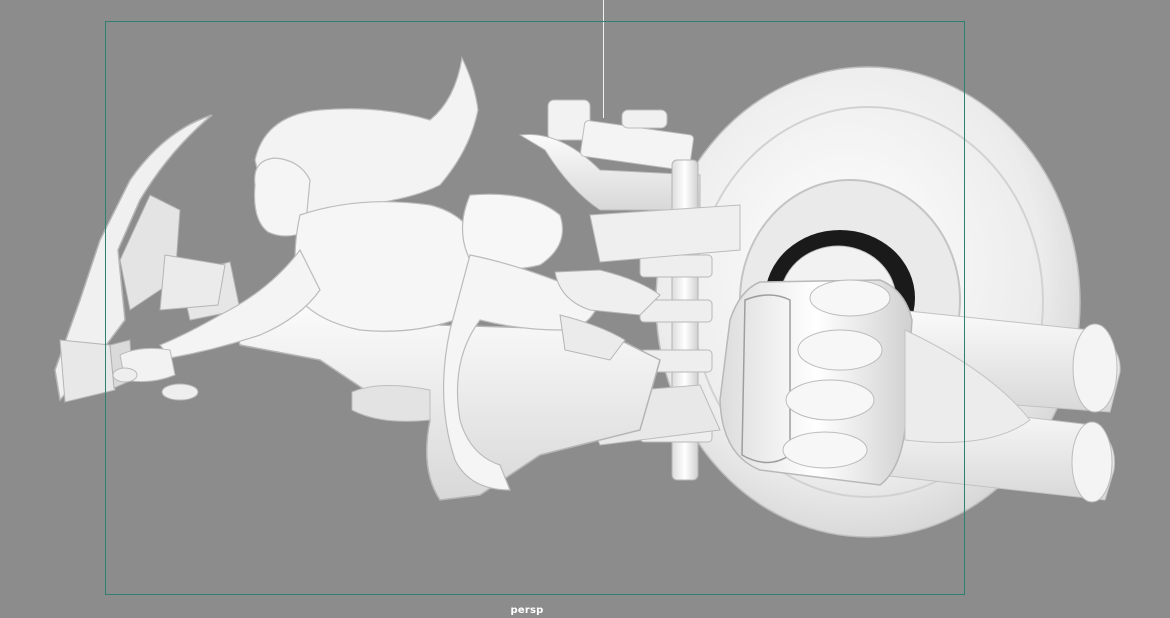 The image size is (1170, 618). What do you see at coordinates (527, 610) in the screenshot?
I see `camera-name-label: persp` at bounding box center [527, 610].